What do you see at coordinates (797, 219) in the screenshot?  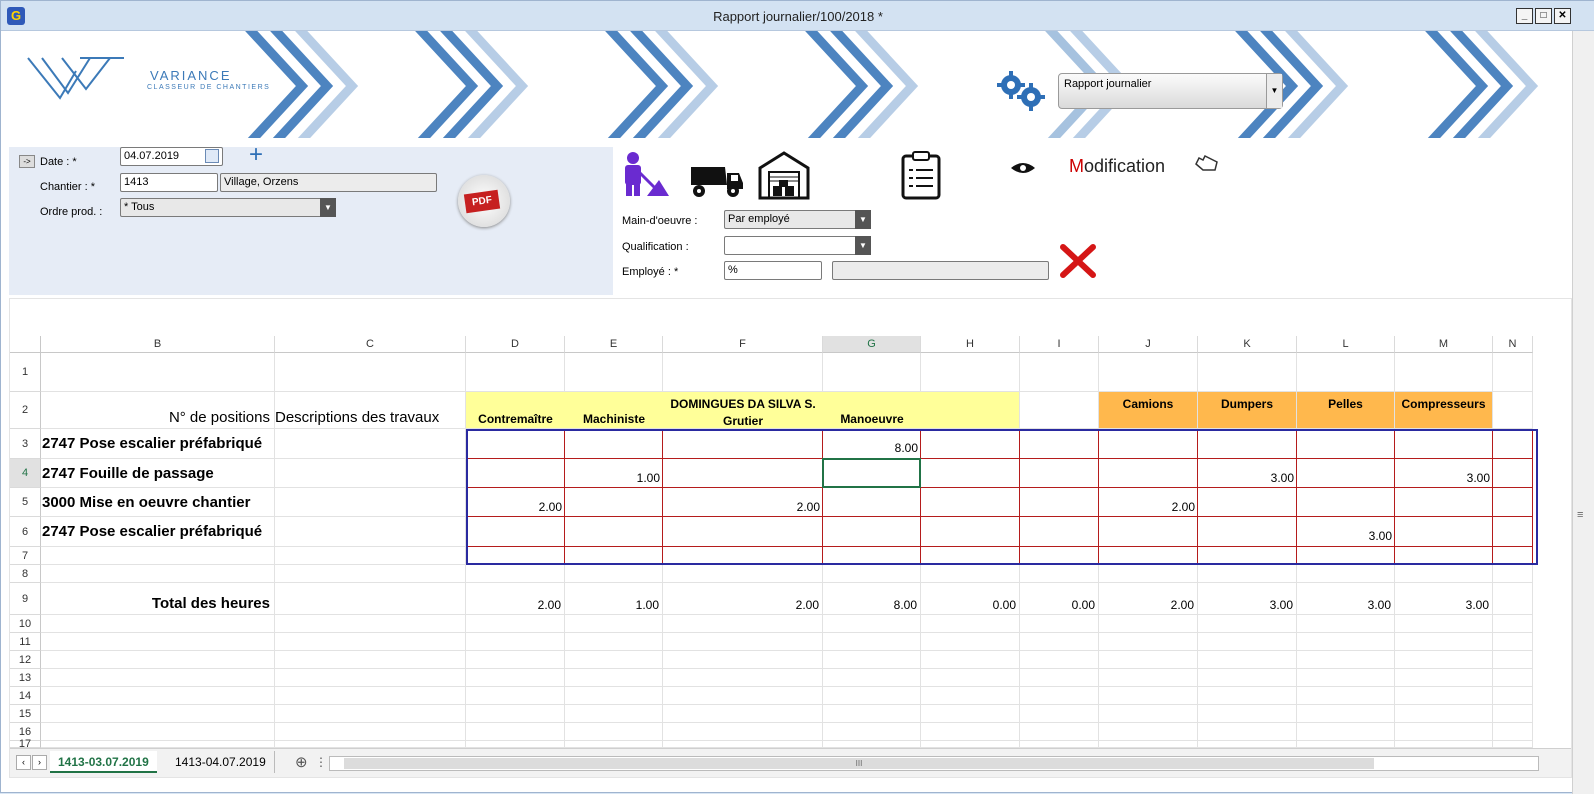 I see `mo-select: Par employé ▼` at bounding box center [797, 219].